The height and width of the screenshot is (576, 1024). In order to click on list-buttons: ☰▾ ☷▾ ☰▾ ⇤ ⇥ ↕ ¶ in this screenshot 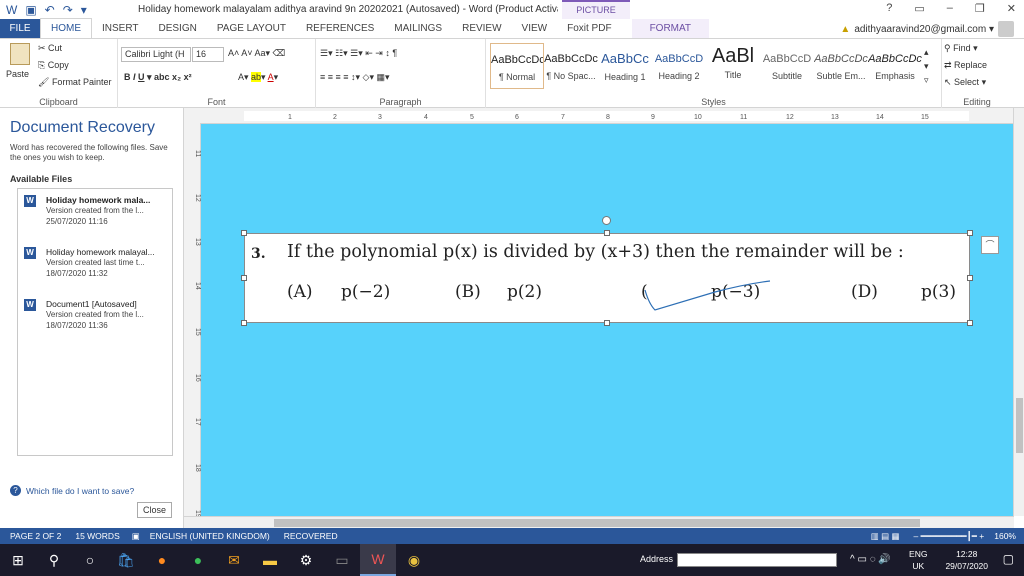, I will do `click(358, 53)`.